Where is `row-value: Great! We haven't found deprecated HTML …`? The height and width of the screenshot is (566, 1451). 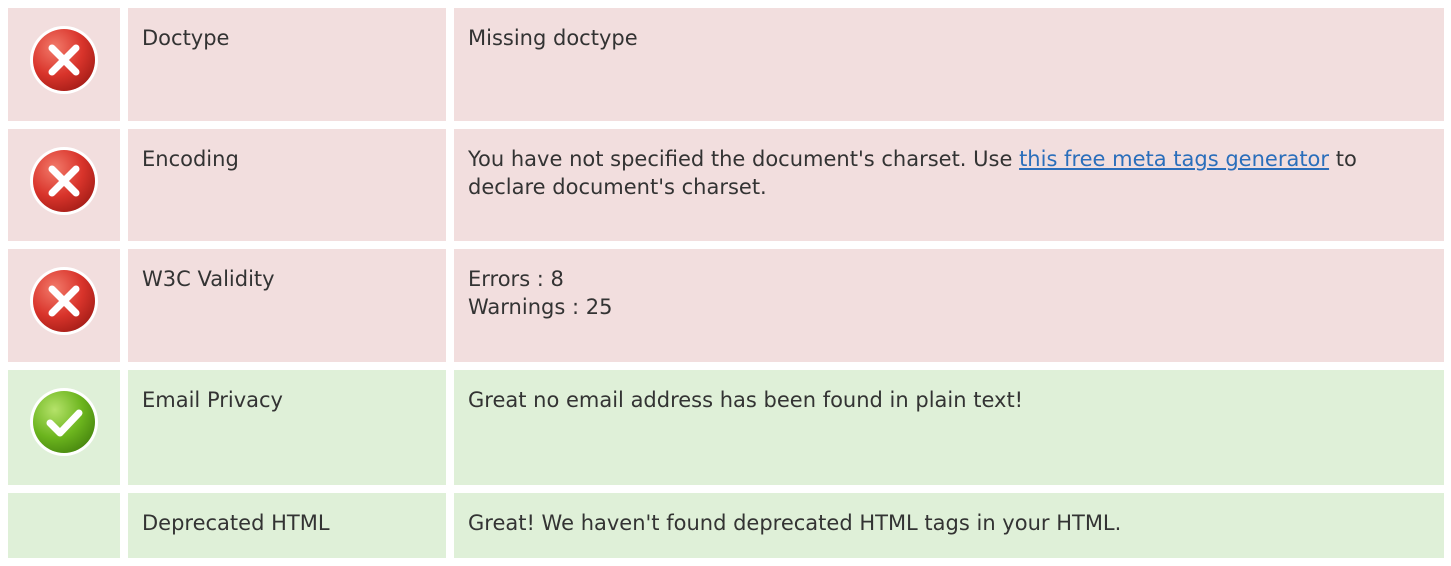 row-value: Great! We haven't found deprecated HTML … is located at coordinates (949, 525).